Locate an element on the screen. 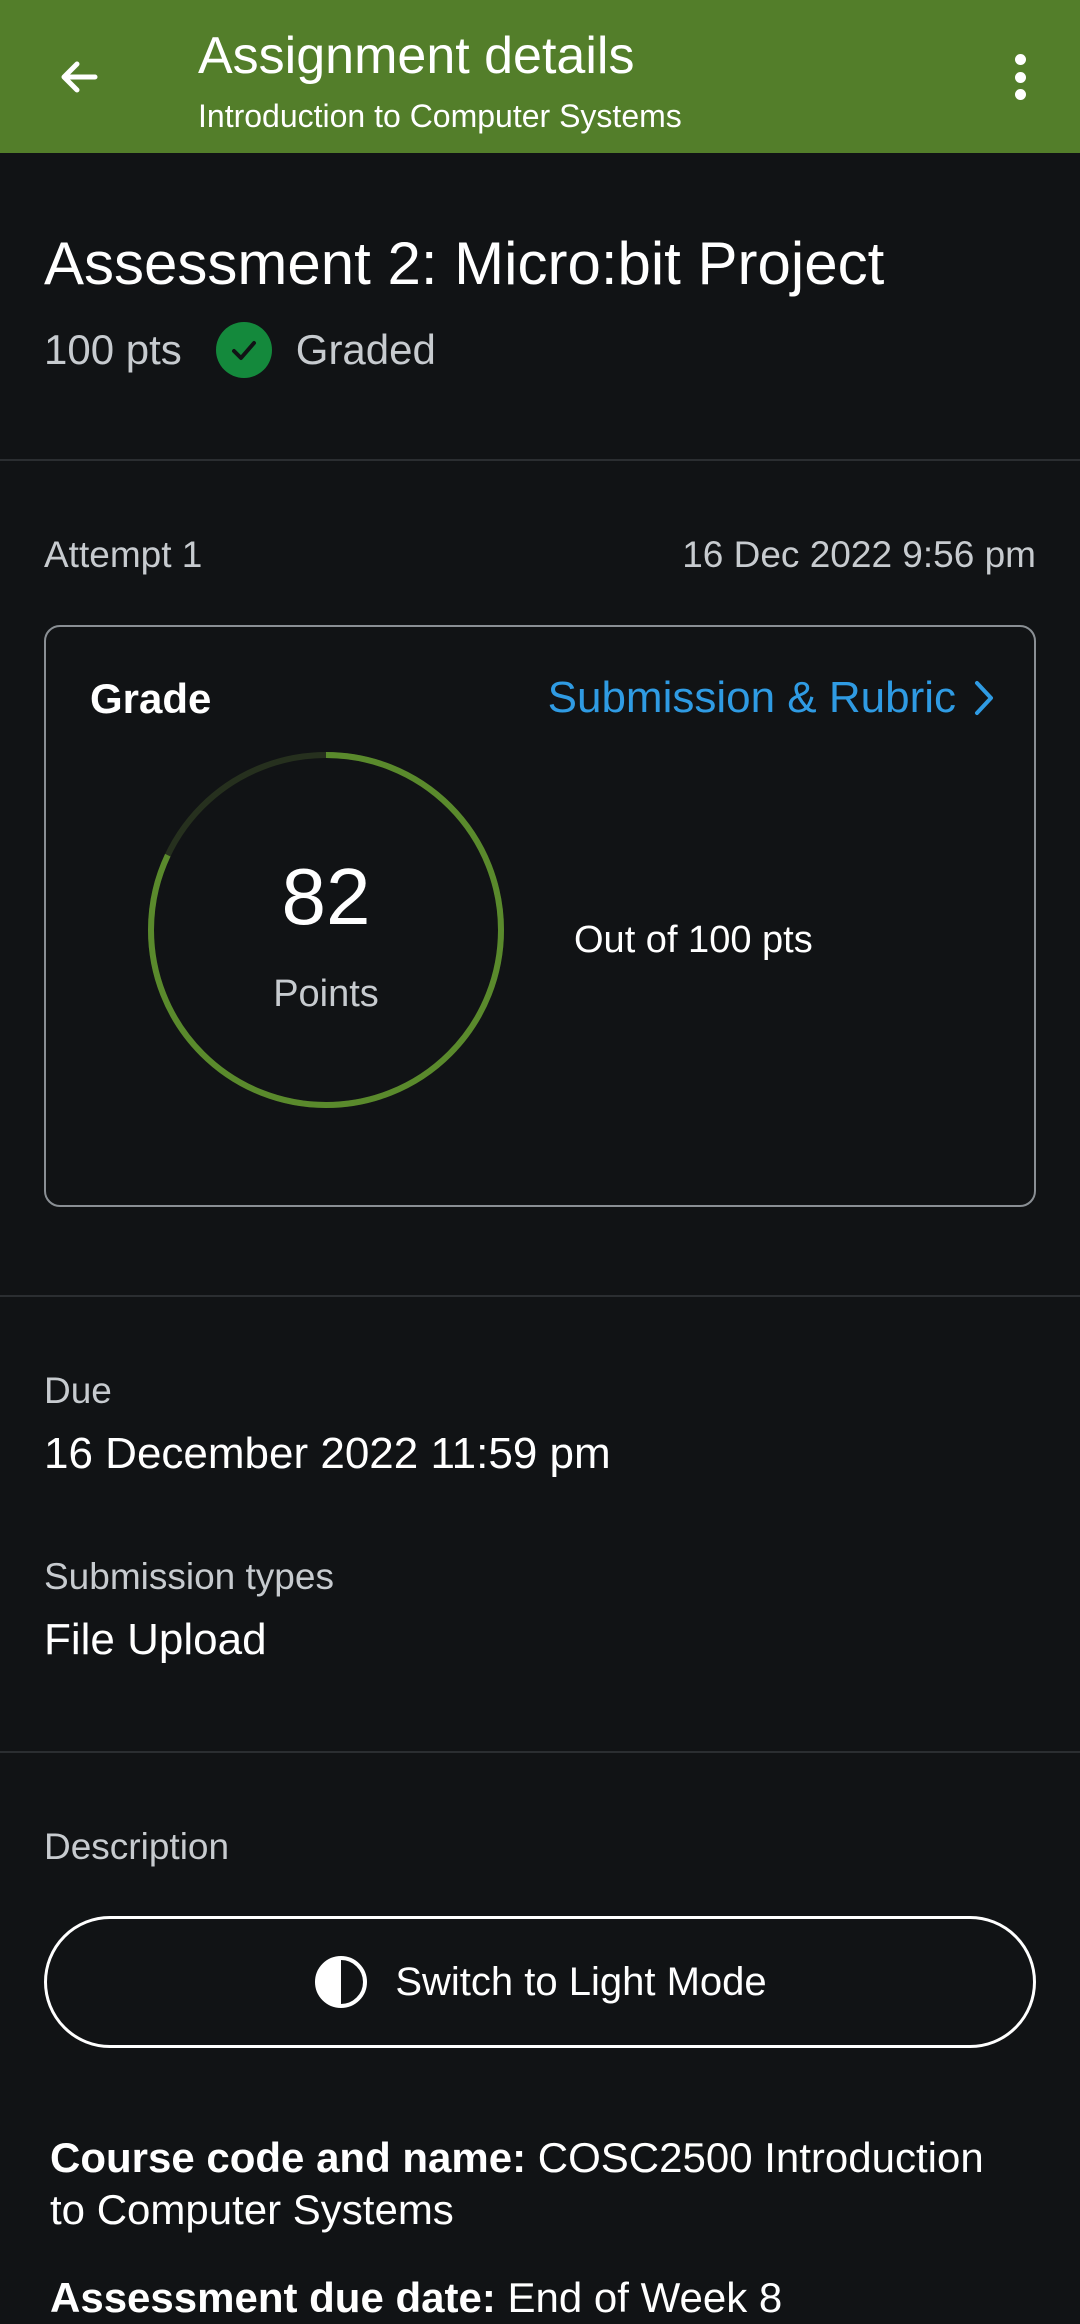 Image resolution: width=1080 pixels, height=2324 pixels. check-circle-icon is located at coordinates (243, 350).